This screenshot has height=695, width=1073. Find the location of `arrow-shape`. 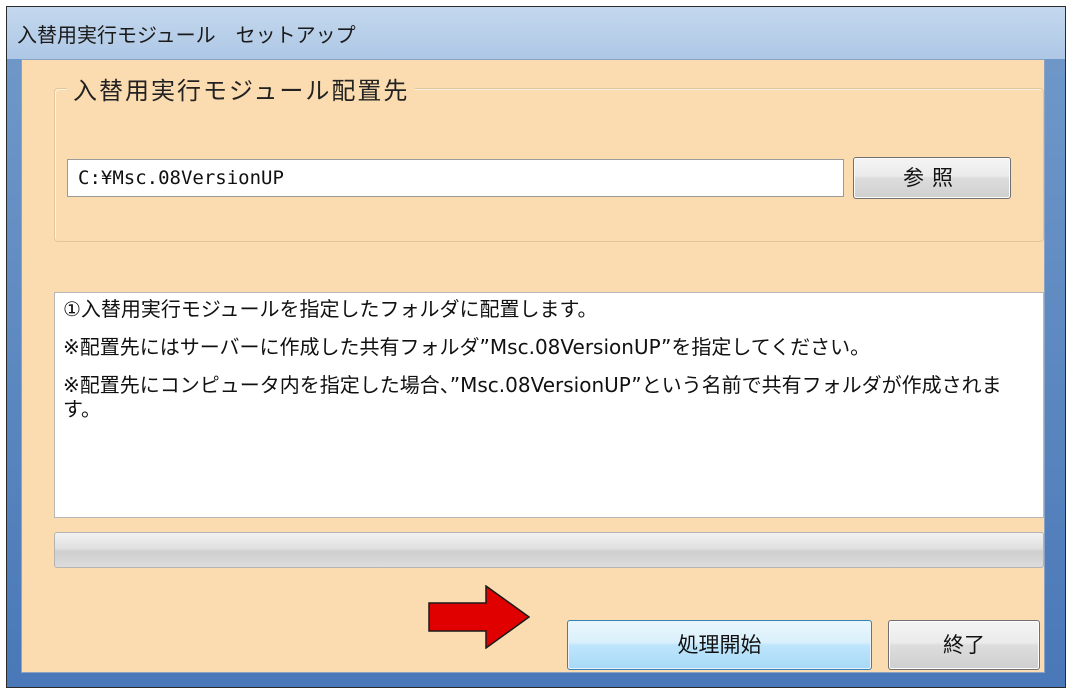

arrow-shape is located at coordinates (479, 617).